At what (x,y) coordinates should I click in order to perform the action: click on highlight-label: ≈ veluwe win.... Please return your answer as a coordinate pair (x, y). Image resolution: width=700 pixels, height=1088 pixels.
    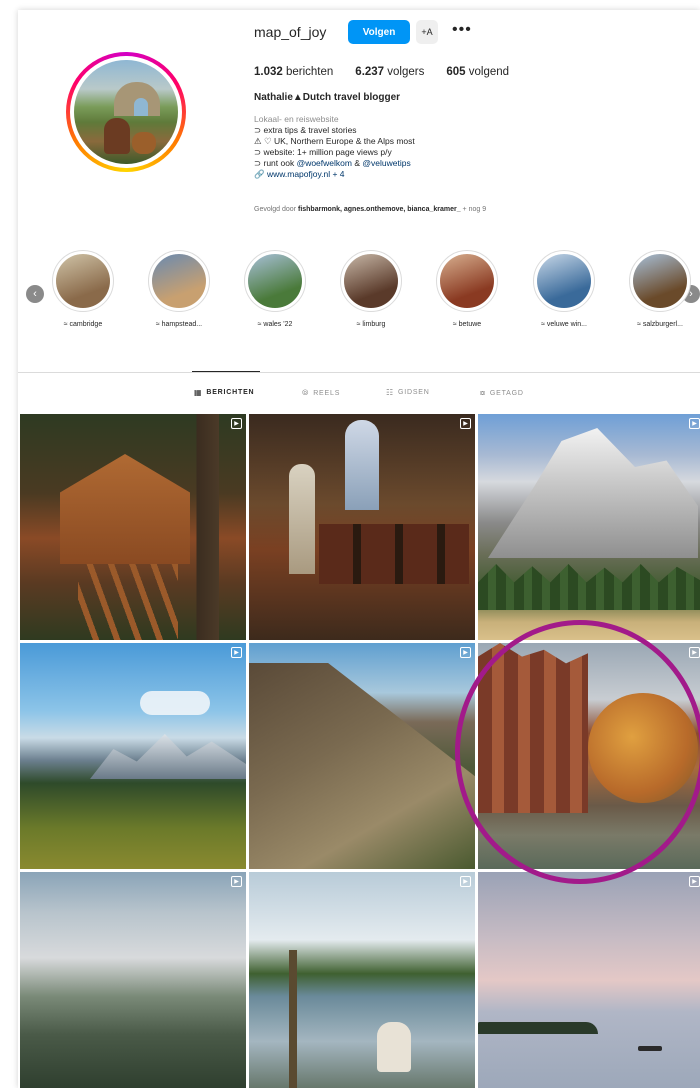
    Looking at the image, I should click on (564, 324).